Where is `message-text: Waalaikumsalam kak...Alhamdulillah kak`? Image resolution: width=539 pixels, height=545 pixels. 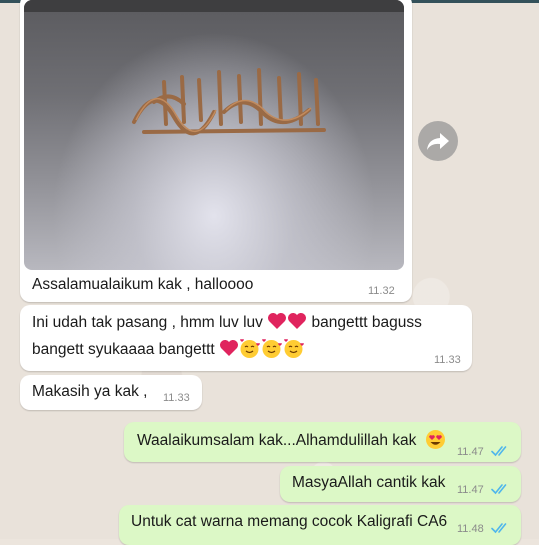
message-text: Waalaikumsalam kak...Alhamdulillah kak is located at coordinates (292, 441).